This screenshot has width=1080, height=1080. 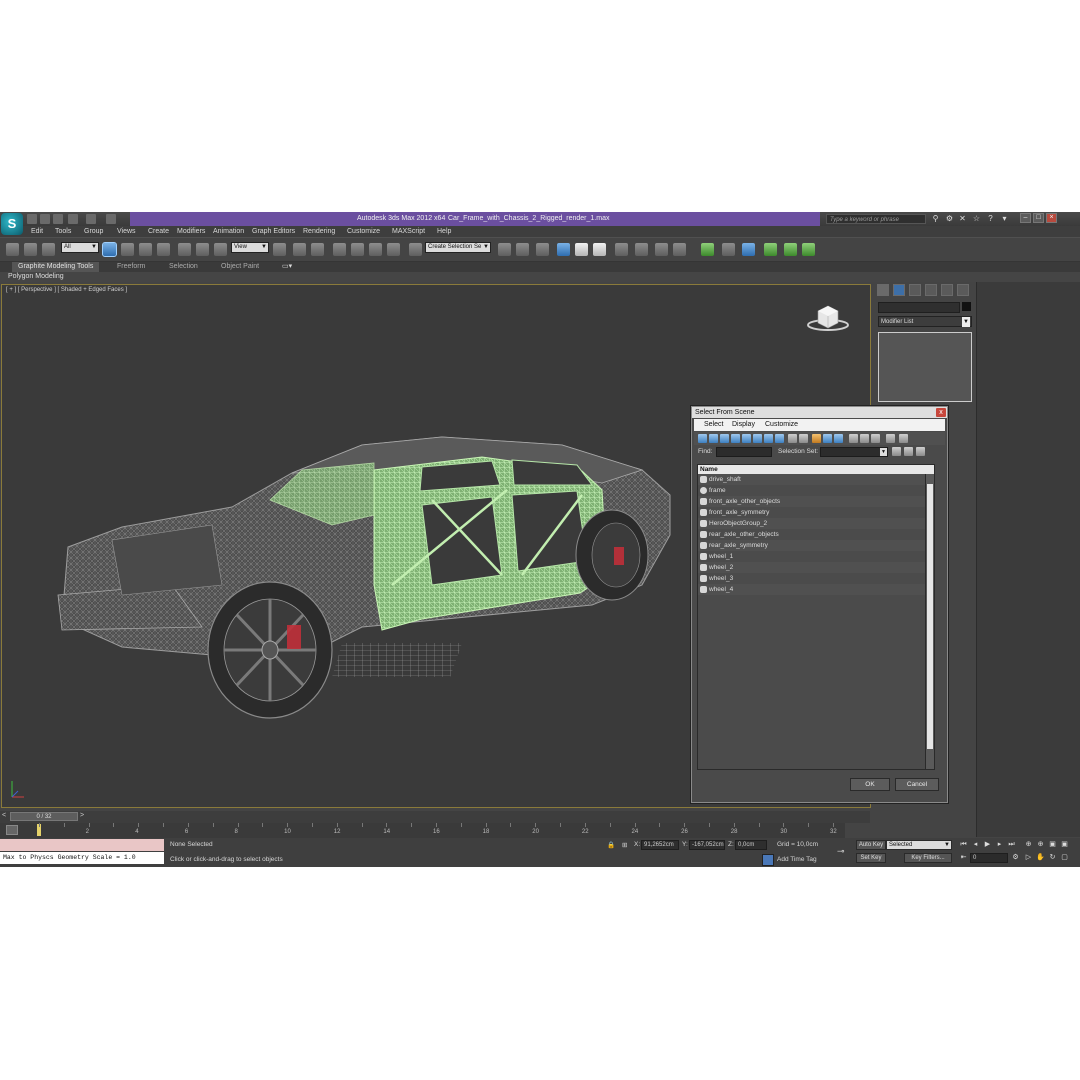 What do you see at coordinates (781, 425) in the screenshot?
I see `dialog-menu-customize: Customize` at bounding box center [781, 425].